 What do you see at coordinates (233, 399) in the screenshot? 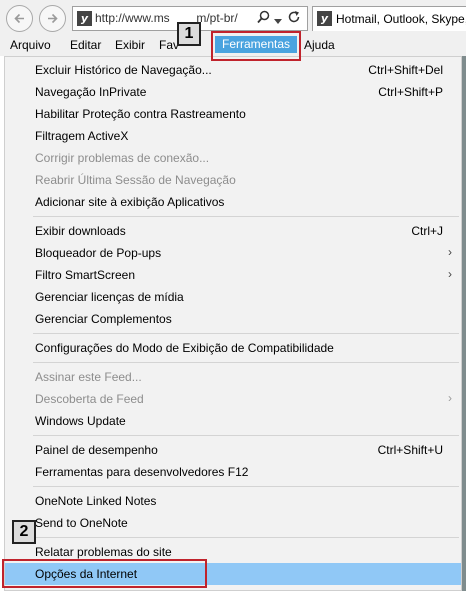
I see `menu-item-feed-discovery: Descoberta de Feed ›` at bounding box center [233, 399].